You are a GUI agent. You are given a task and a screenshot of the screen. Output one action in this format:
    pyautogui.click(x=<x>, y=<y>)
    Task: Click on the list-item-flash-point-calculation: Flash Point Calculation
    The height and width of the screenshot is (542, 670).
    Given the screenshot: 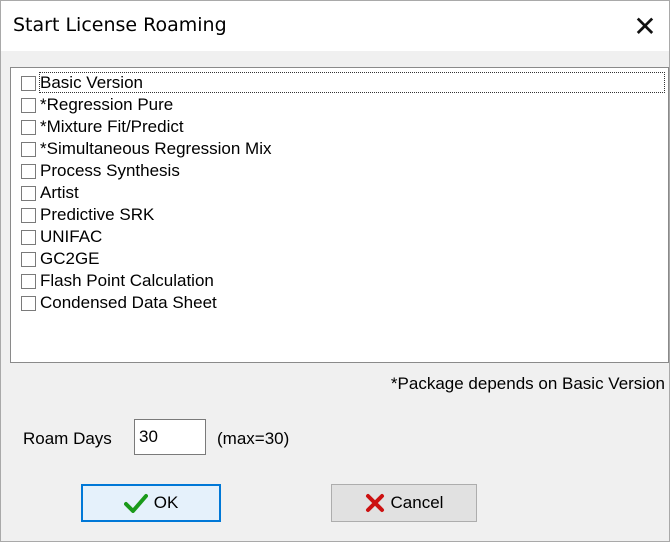 What is the action you would take?
    pyautogui.click(x=113, y=281)
    